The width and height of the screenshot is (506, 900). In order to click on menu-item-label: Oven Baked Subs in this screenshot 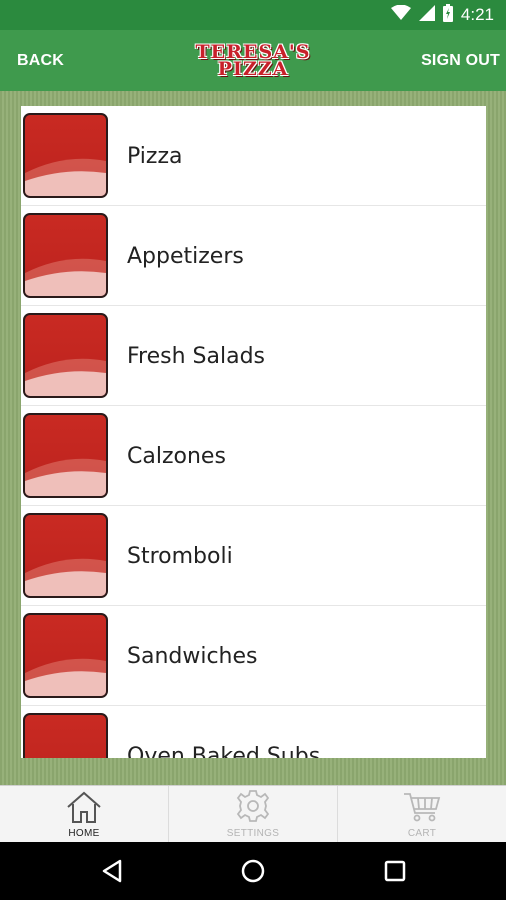, I will do `click(224, 751)`.